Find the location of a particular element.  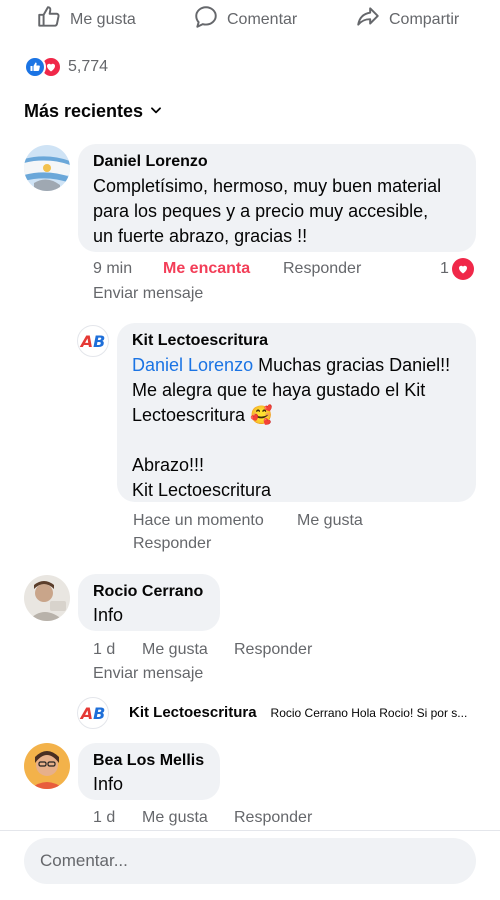

like-button: Me gusta is located at coordinates (86, 19).